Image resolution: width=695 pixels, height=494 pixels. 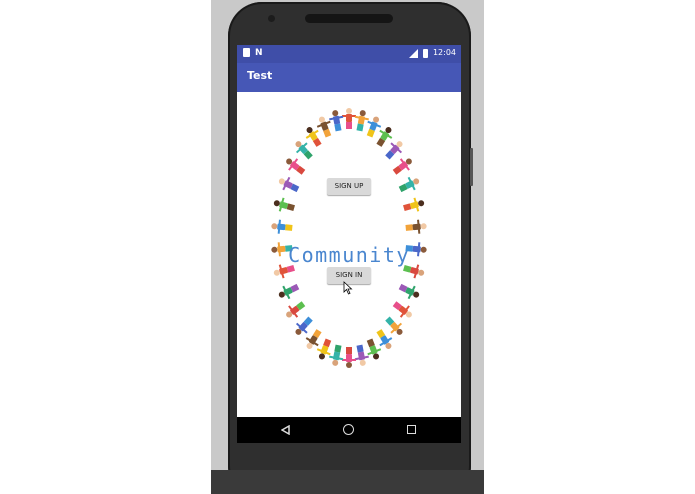 What do you see at coordinates (413, 53) in the screenshot?
I see `signal-icon` at bounding box center [413, 53].